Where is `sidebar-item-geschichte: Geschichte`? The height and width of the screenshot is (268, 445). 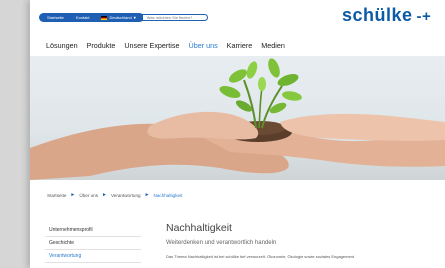 sidebar-item-geschichte: Geschichte is located at coordinates (93, 243).